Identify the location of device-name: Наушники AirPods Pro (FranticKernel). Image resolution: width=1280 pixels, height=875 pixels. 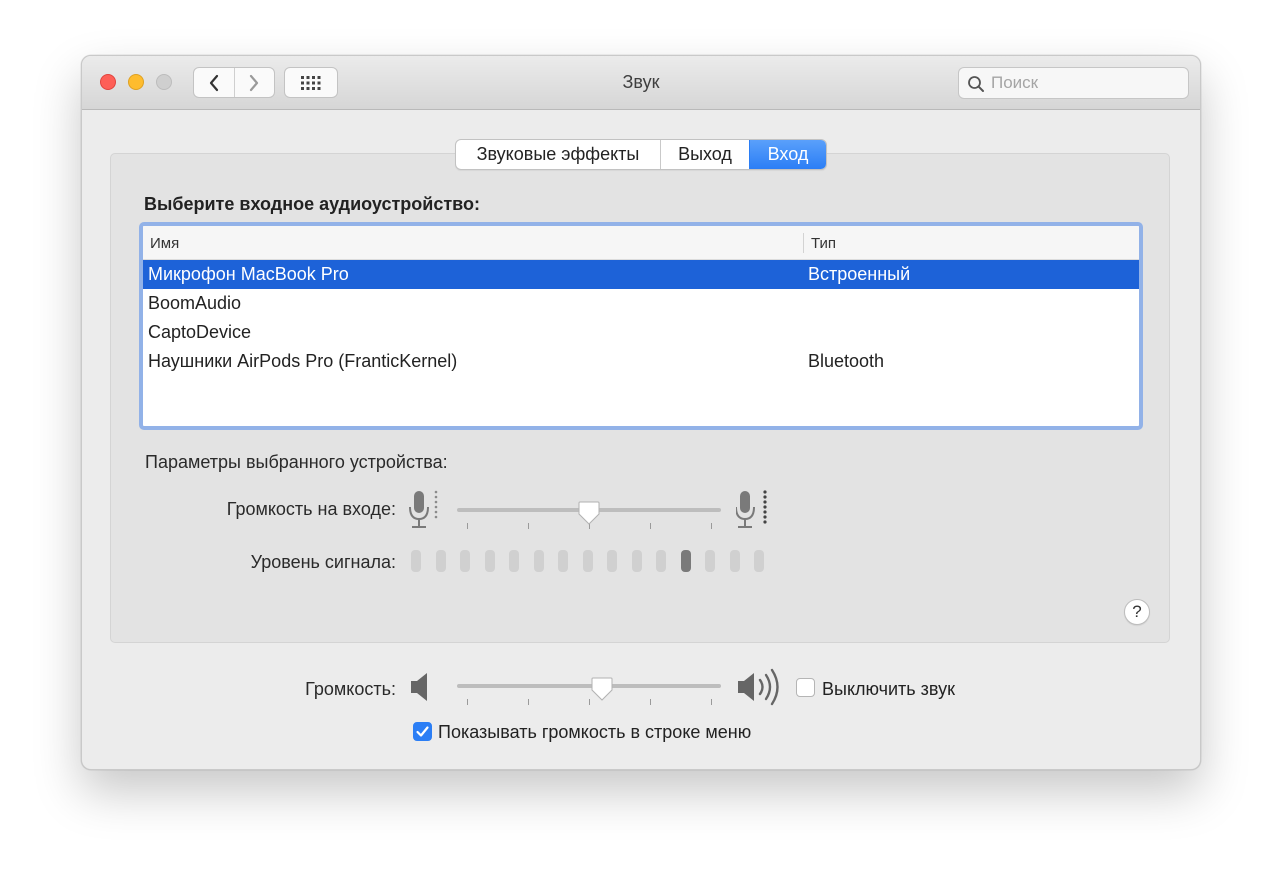
(303, 361).